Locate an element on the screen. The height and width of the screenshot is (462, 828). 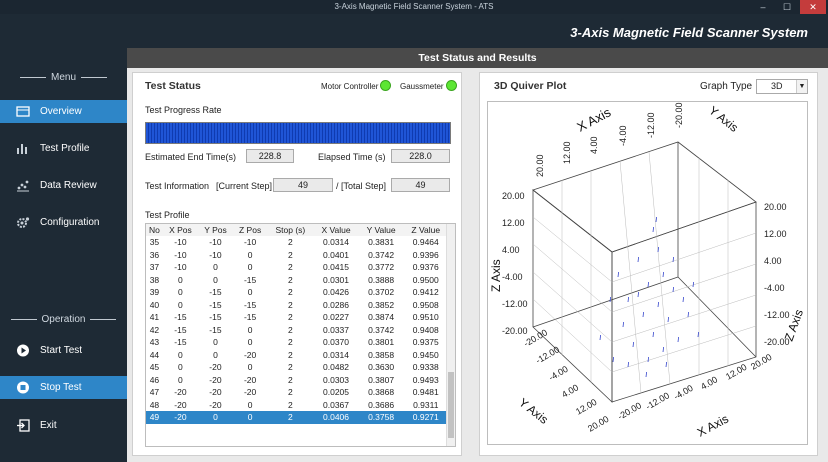
table-header-cell: X Pos is located at coordinates (180, 230).